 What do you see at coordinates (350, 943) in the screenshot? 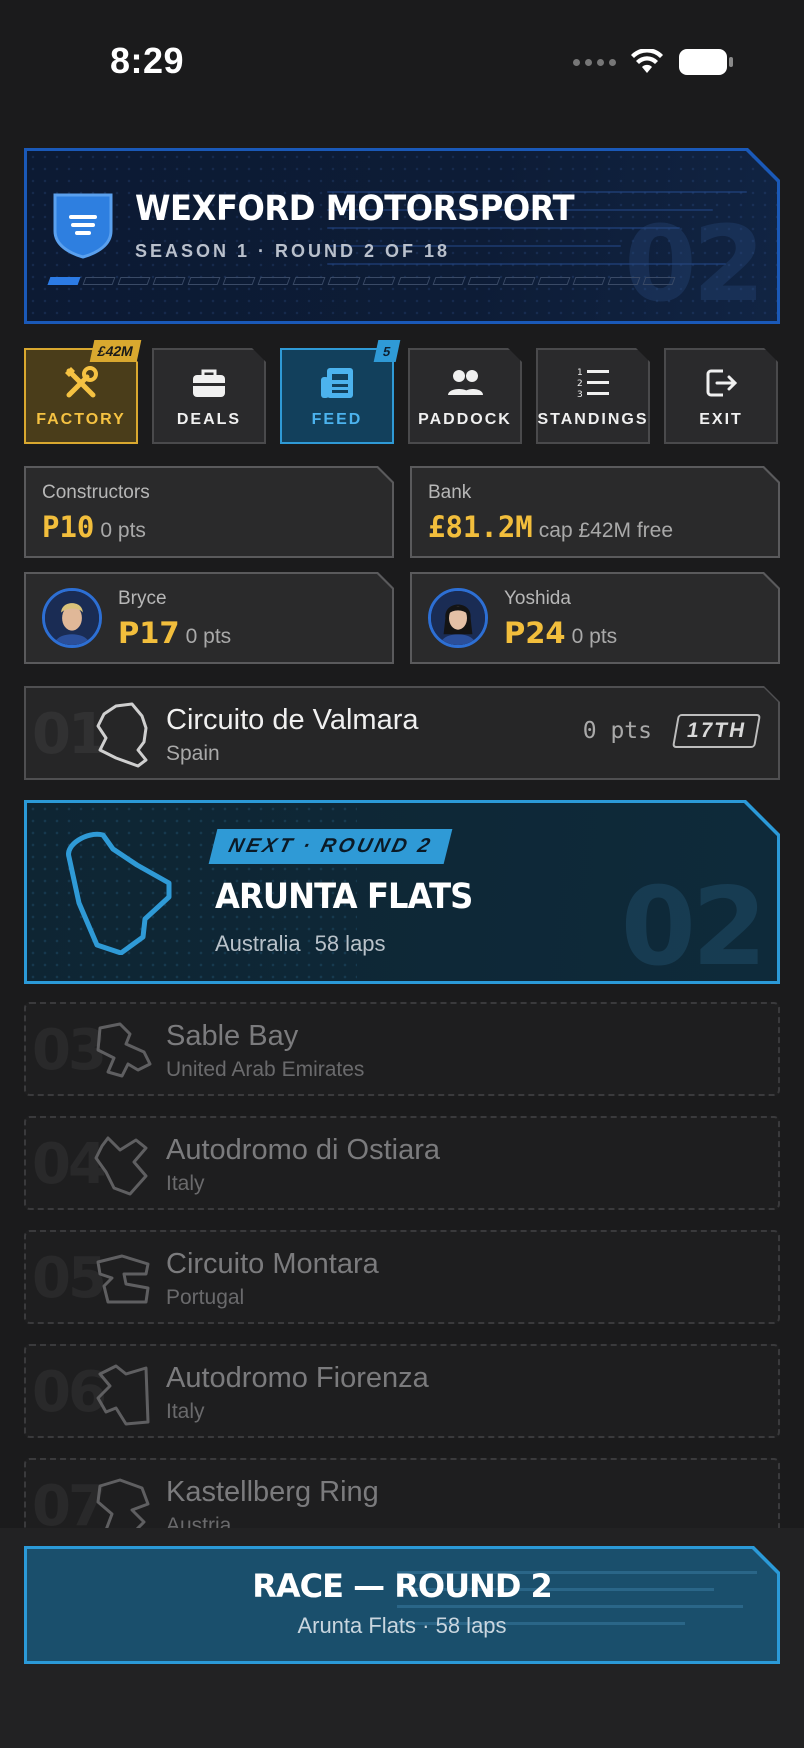
I see `next-race-laps: 58 laps` at bounding box center [350, 943].